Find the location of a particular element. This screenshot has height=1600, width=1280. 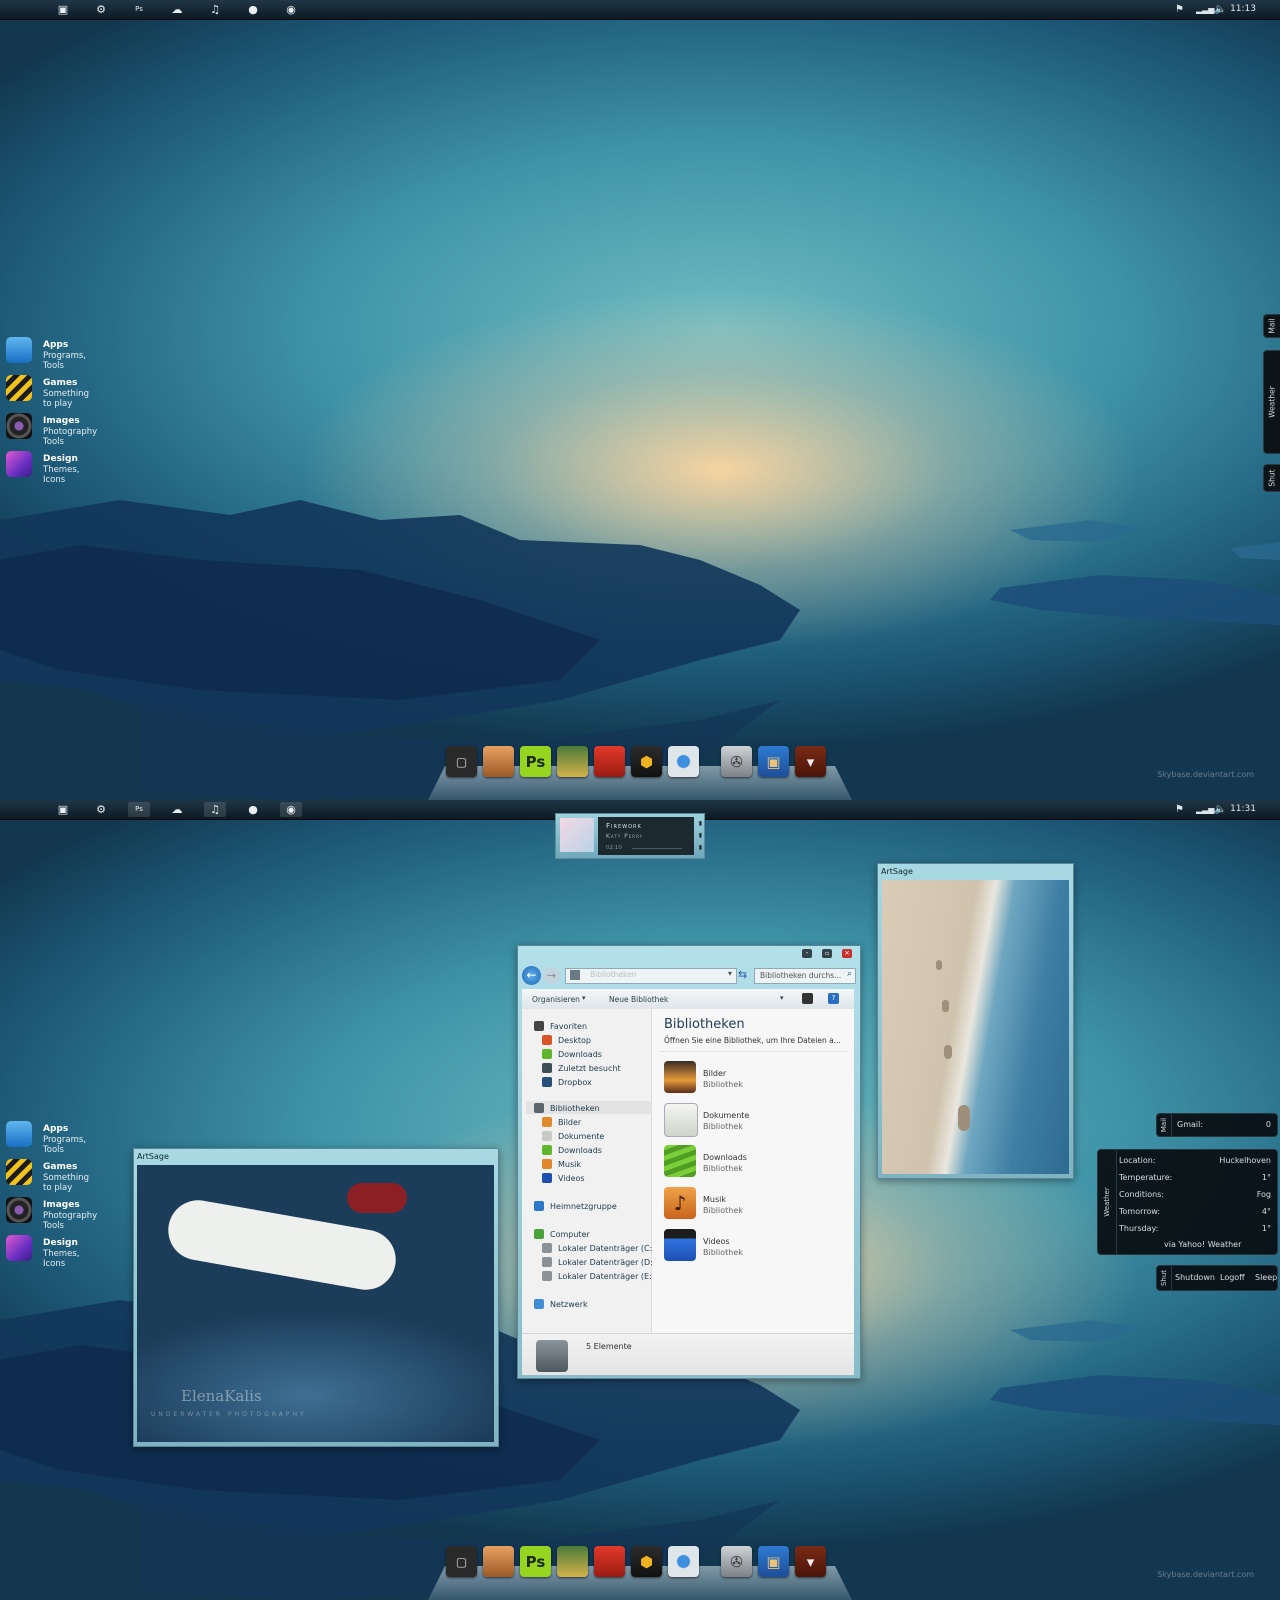

downloads-icon is located at coordinates (547, 1054).